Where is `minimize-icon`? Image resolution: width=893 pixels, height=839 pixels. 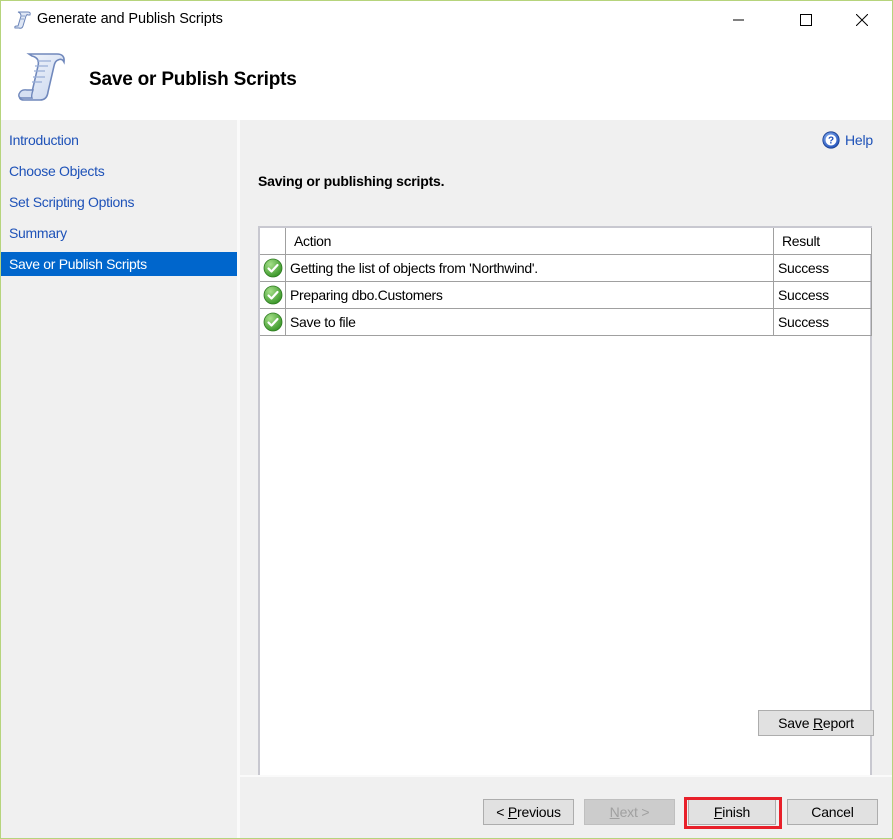 minimize-icon is located at coordinates (738, 20).